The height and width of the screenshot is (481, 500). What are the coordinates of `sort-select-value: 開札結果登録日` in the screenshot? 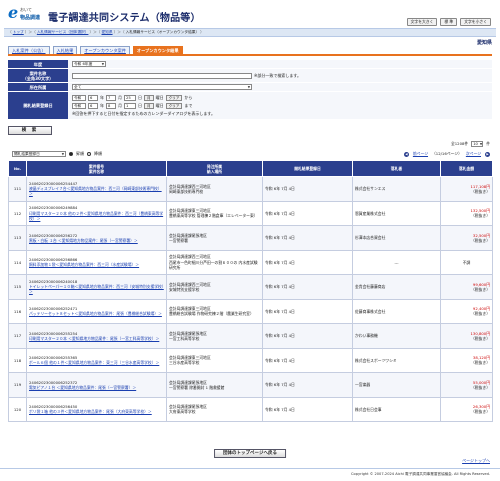 It's located at (27, 154).